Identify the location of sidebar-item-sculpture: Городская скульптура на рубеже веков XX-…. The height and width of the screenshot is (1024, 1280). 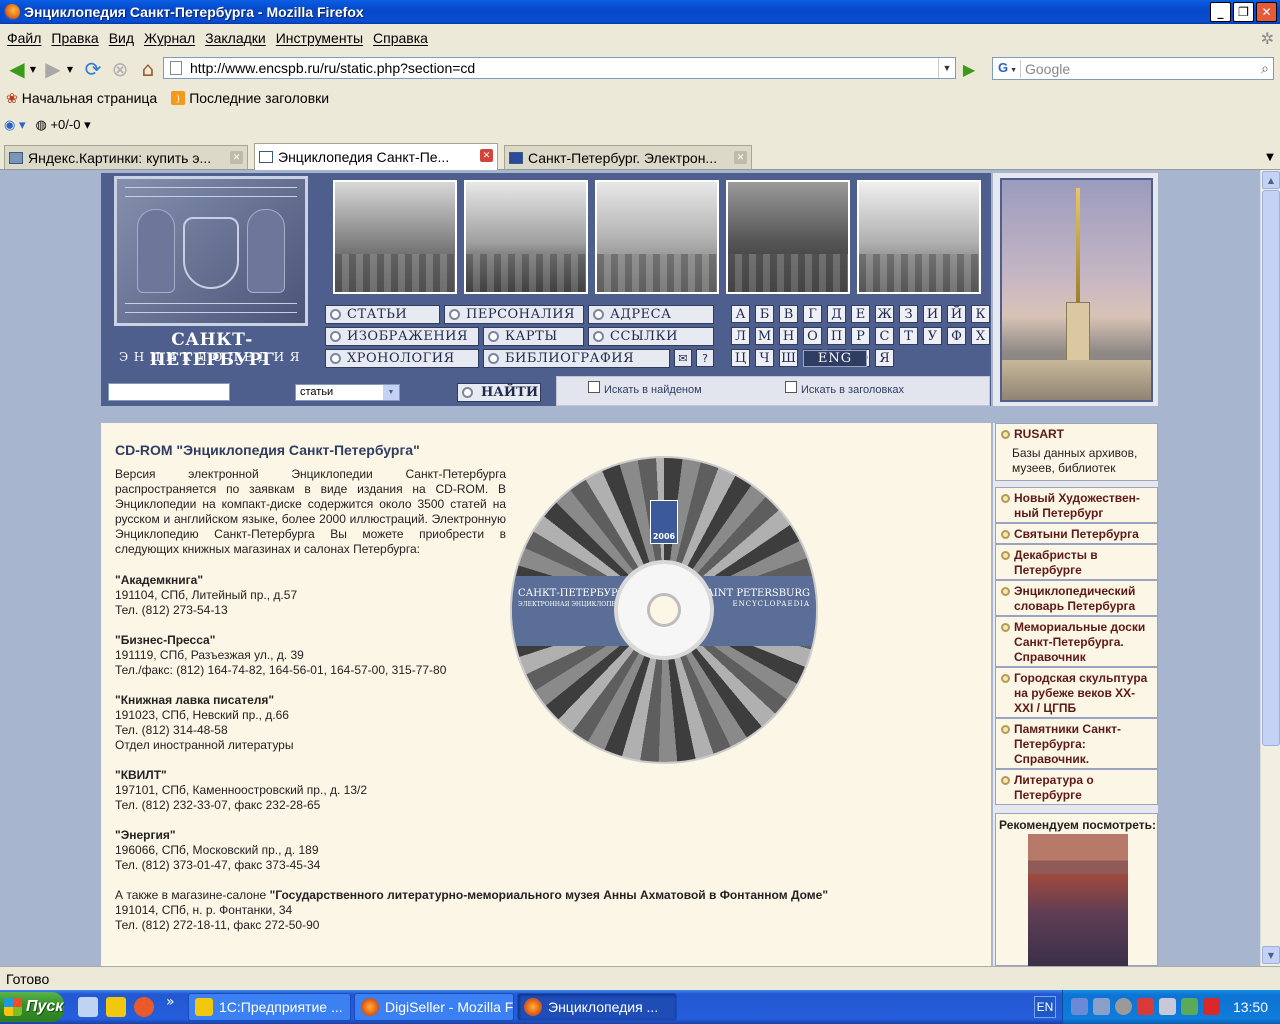
(1076, 692).